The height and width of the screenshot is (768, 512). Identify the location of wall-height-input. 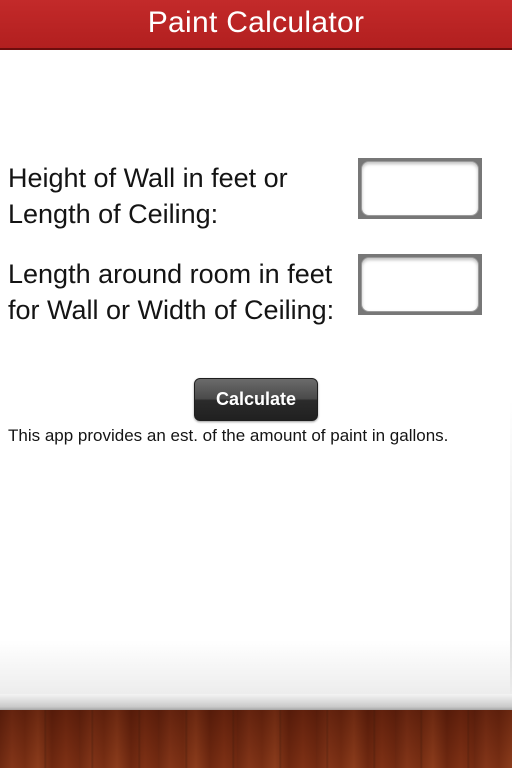
(420, 188).